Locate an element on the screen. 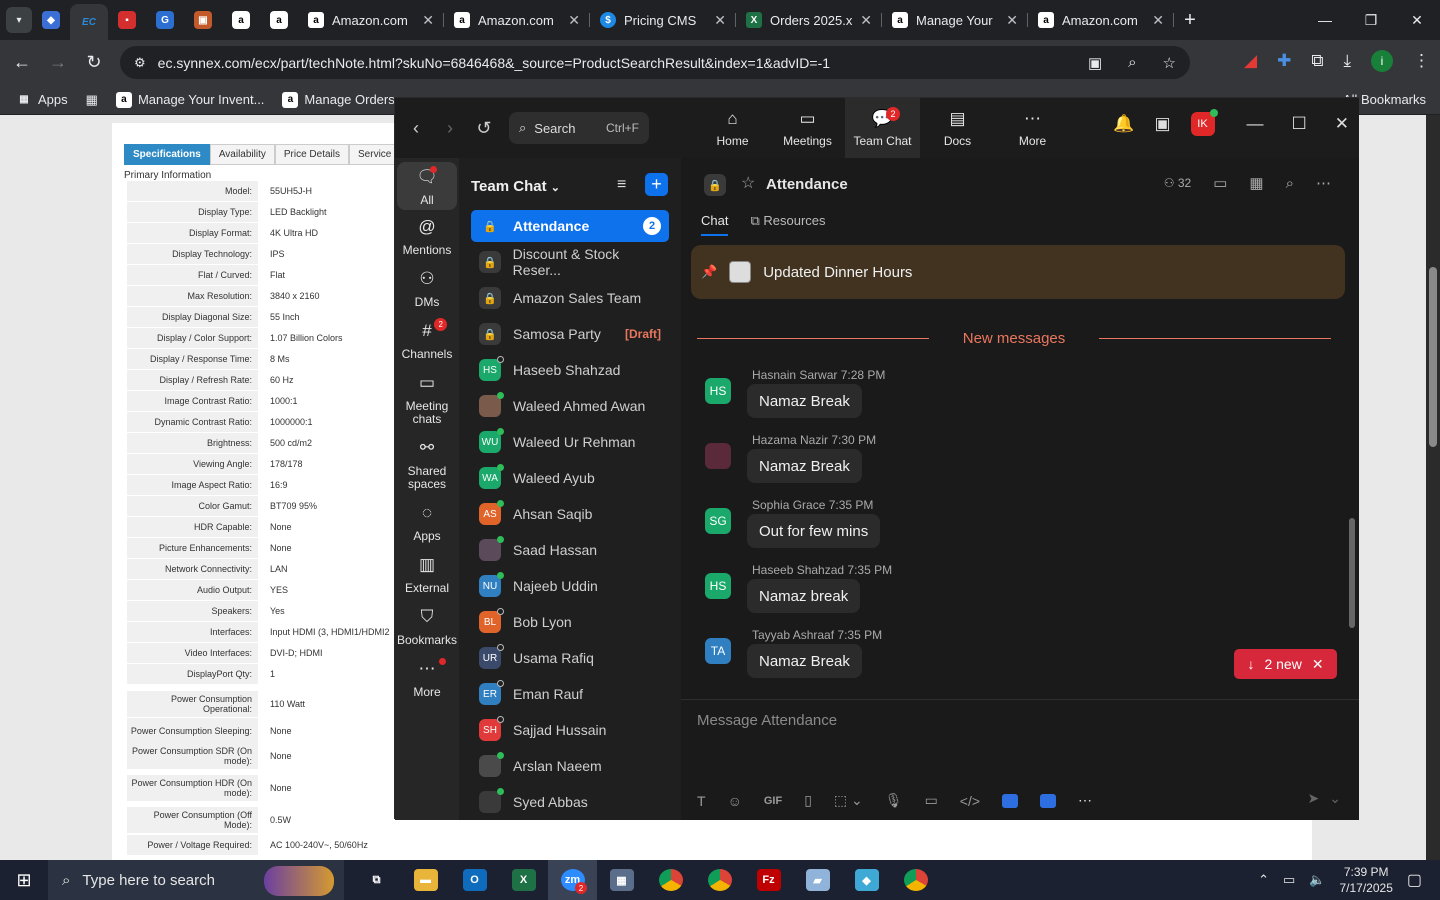  send-icon: ➤ is located at coordinates (1314, 798).